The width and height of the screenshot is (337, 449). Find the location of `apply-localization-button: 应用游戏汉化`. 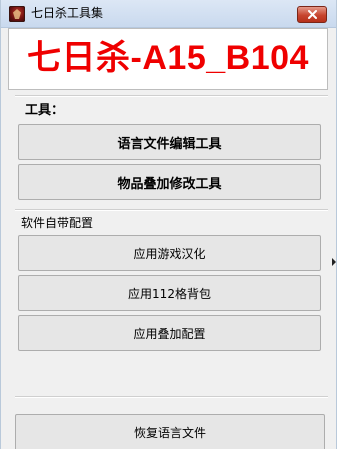

apply-localization-button: 应用游戏汉化 is located at coordinates (169, 253).